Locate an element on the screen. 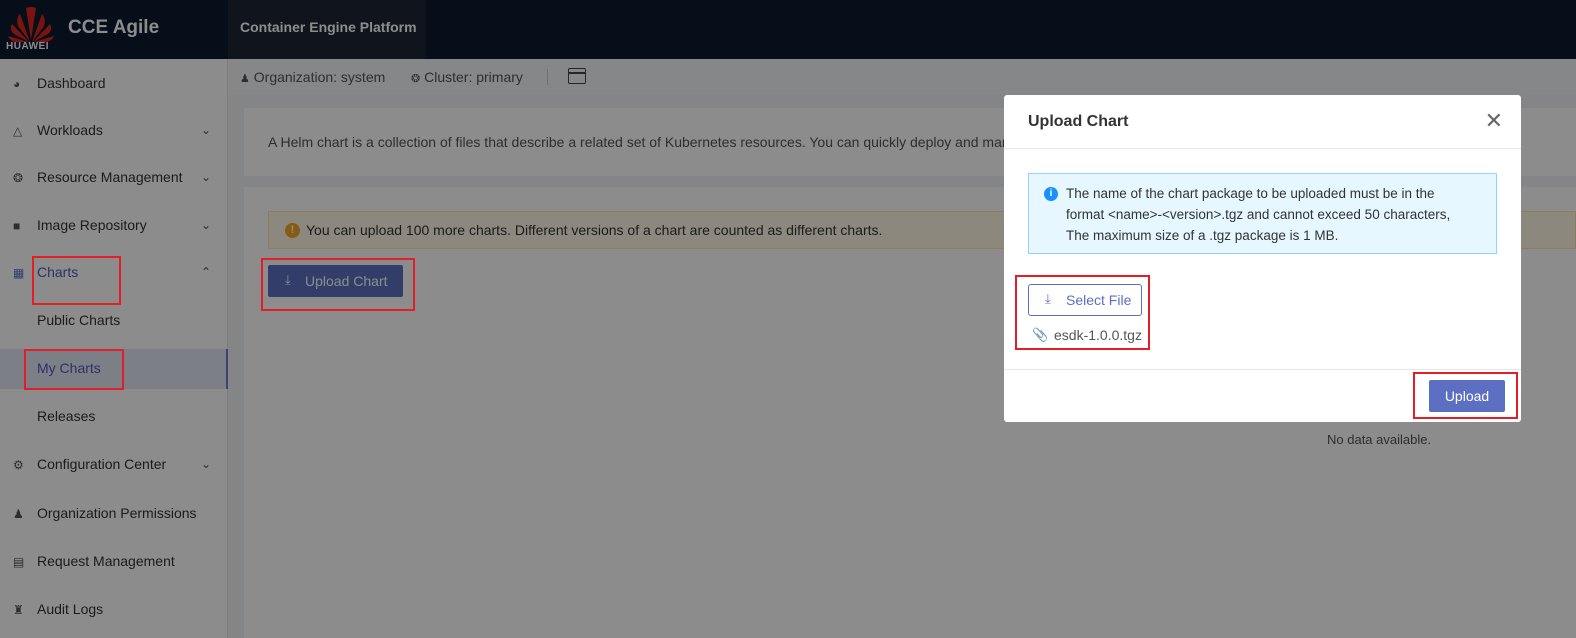 Image resolution: width=1576 pixels, height=638 pixels. close-icon: ✕ is located at coordinates (1494, 121).